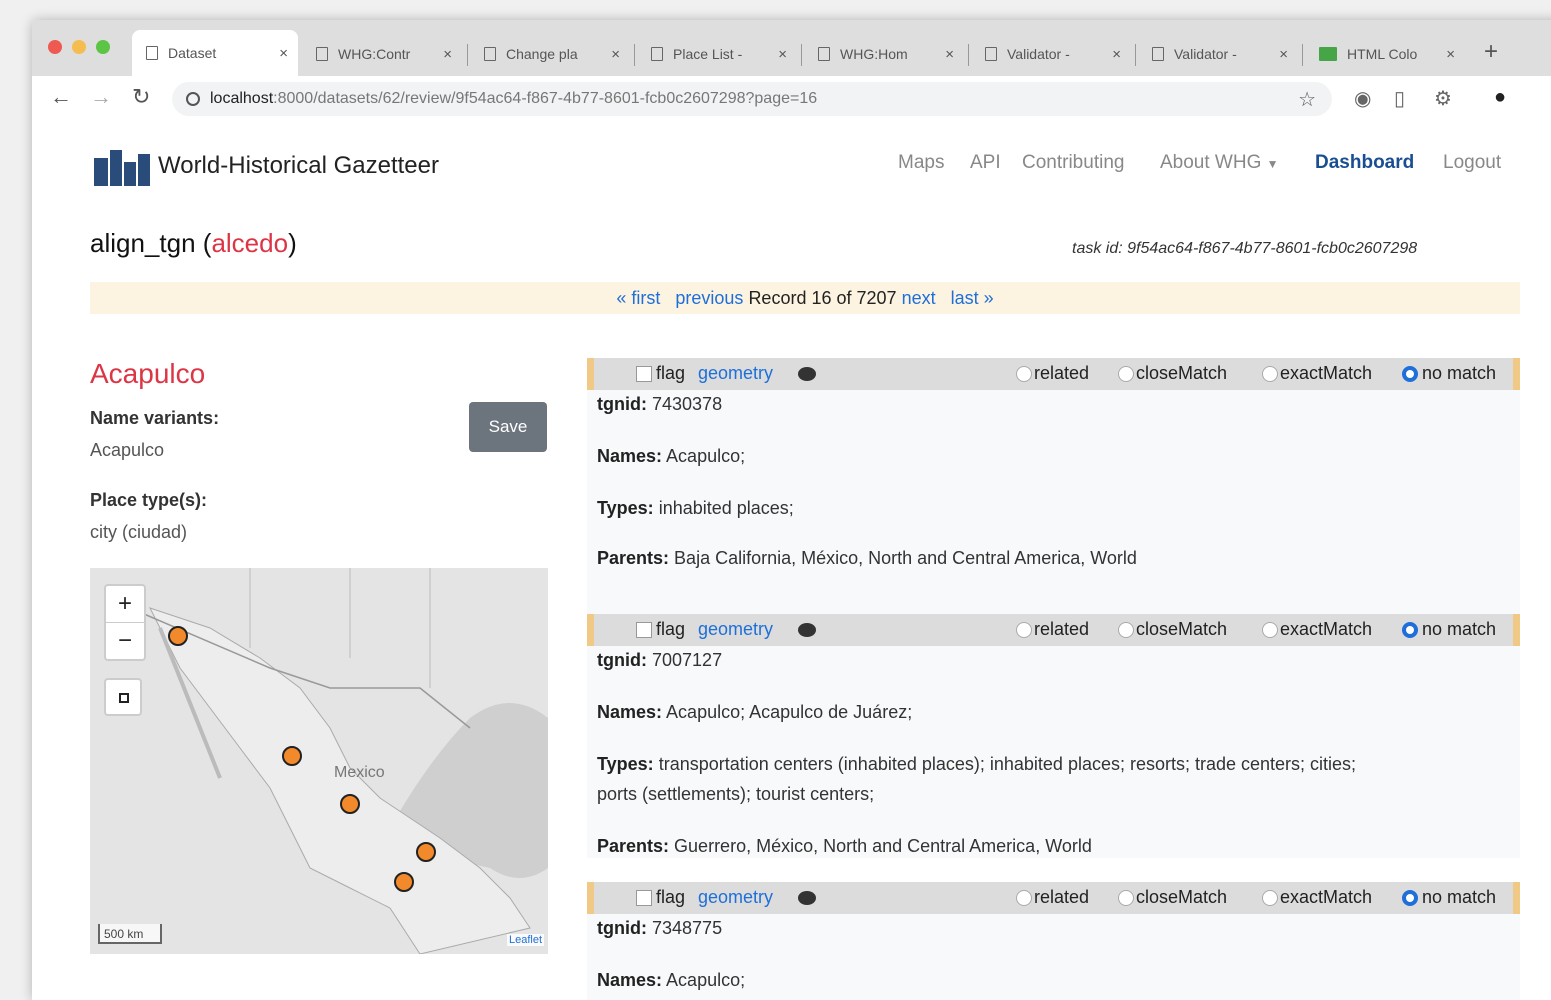 The image size is (1551, 1000). Describe the element at coordinates (55, 47) in the screenshot. I see `close-window-button` at that location.